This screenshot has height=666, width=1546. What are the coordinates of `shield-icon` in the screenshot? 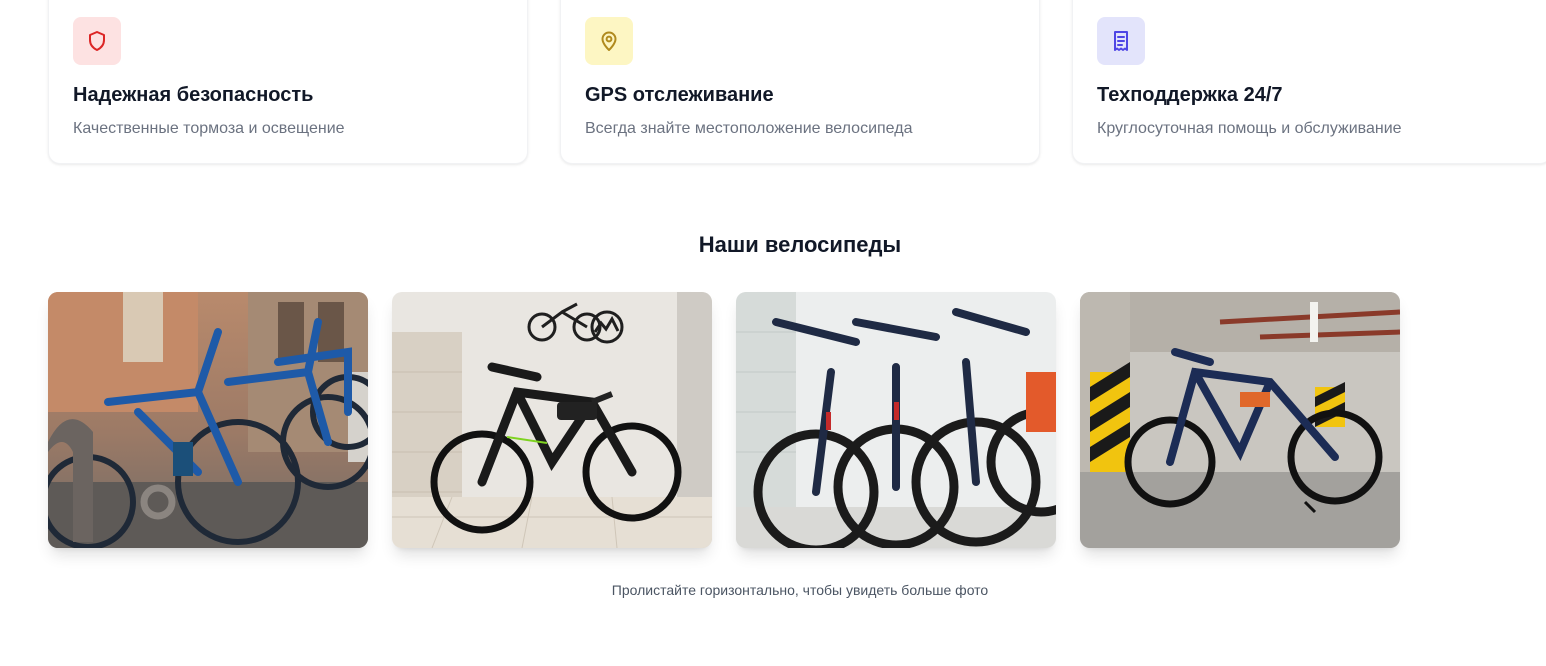 It's located at (97, 41).